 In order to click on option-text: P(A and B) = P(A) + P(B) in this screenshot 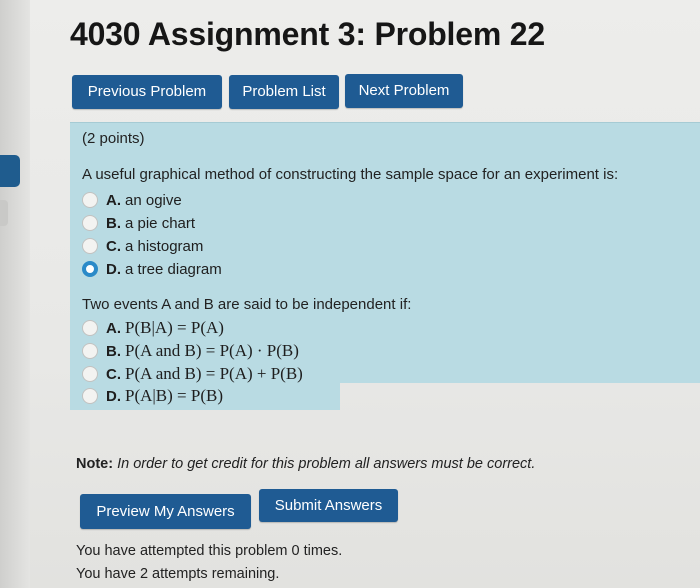, I will do `click(214, 373)`.